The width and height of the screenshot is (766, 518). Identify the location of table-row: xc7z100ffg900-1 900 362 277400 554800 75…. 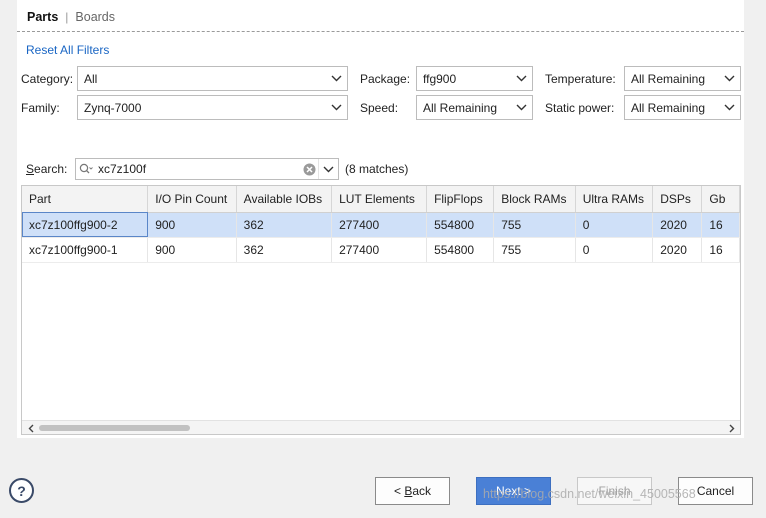
(381, 250).